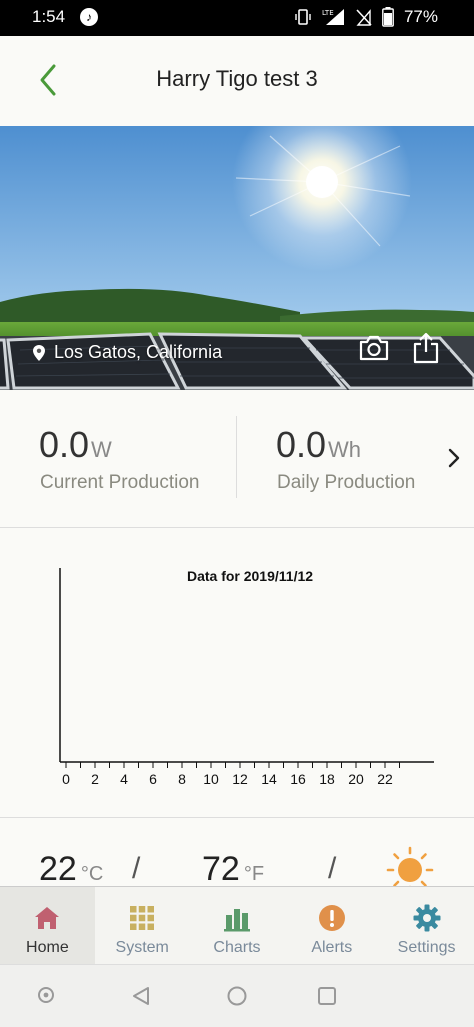 The width and height of the screenshot is (474, 1027). I want to click on x-tick-label: 22, so click(385, 779).